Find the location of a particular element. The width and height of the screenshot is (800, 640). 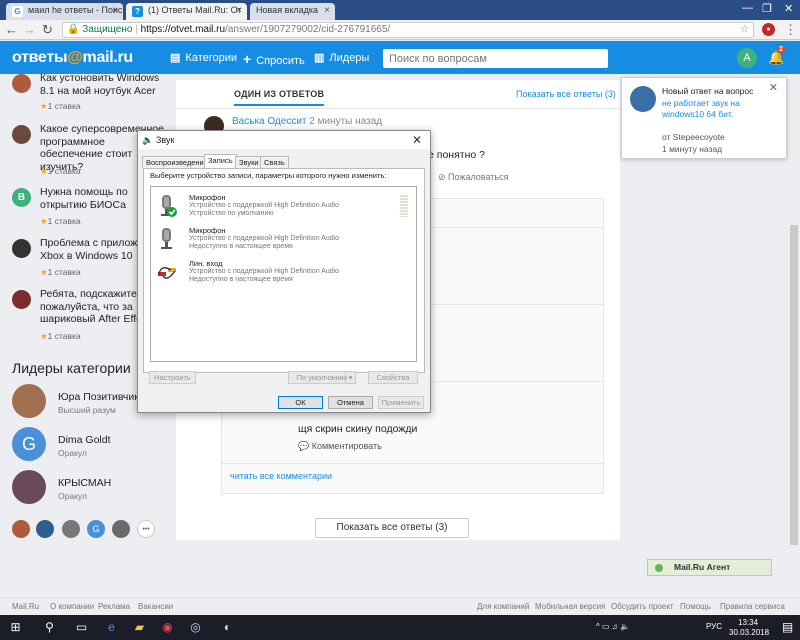

nav-categories: ▤ Категории is located at coordinates (203, 57).